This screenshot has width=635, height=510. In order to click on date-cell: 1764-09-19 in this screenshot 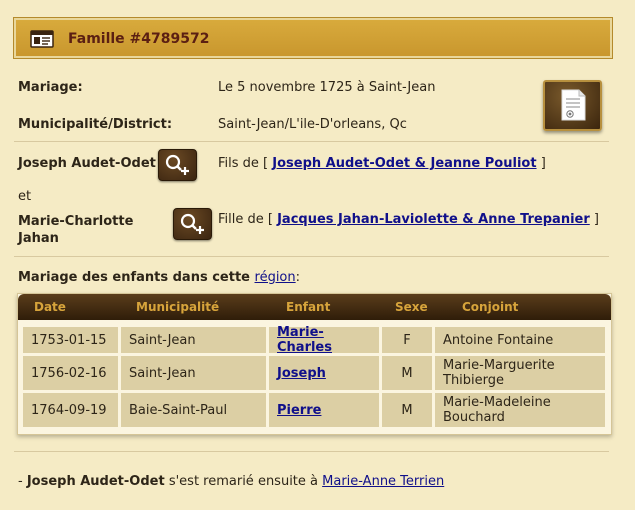, I will do `click(70, 410)`.